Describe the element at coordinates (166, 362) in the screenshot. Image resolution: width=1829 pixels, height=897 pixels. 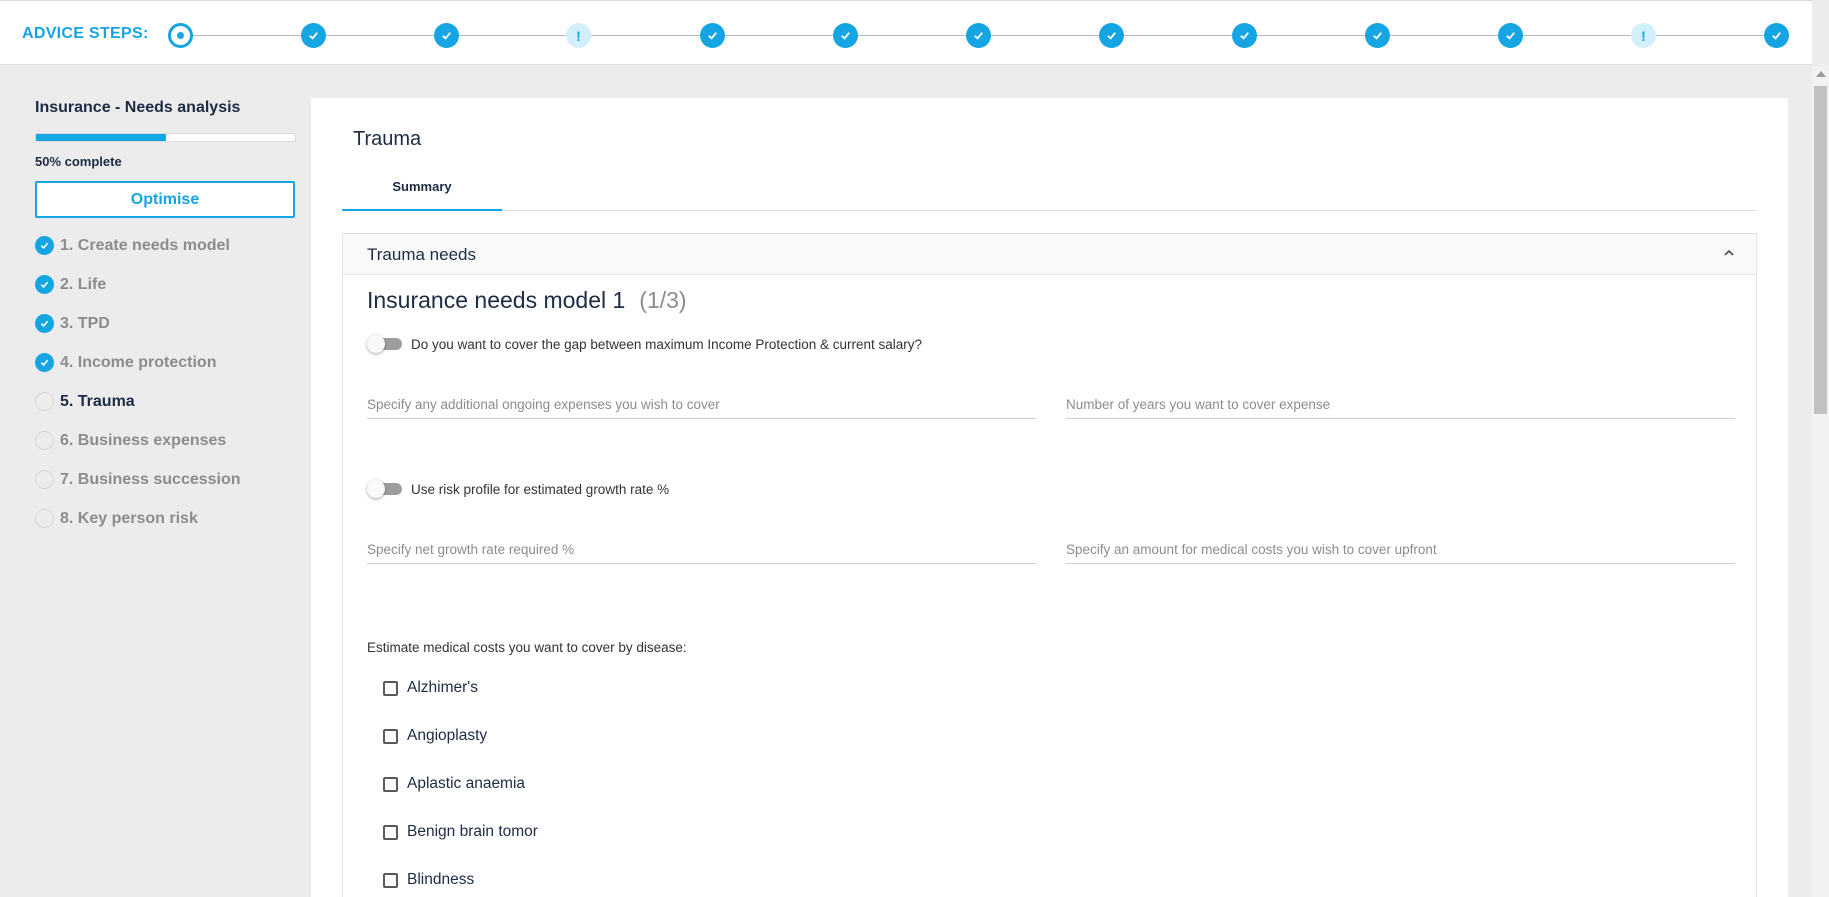
I see `sidebar-item-income-protection: 4. Income protection` at that location.